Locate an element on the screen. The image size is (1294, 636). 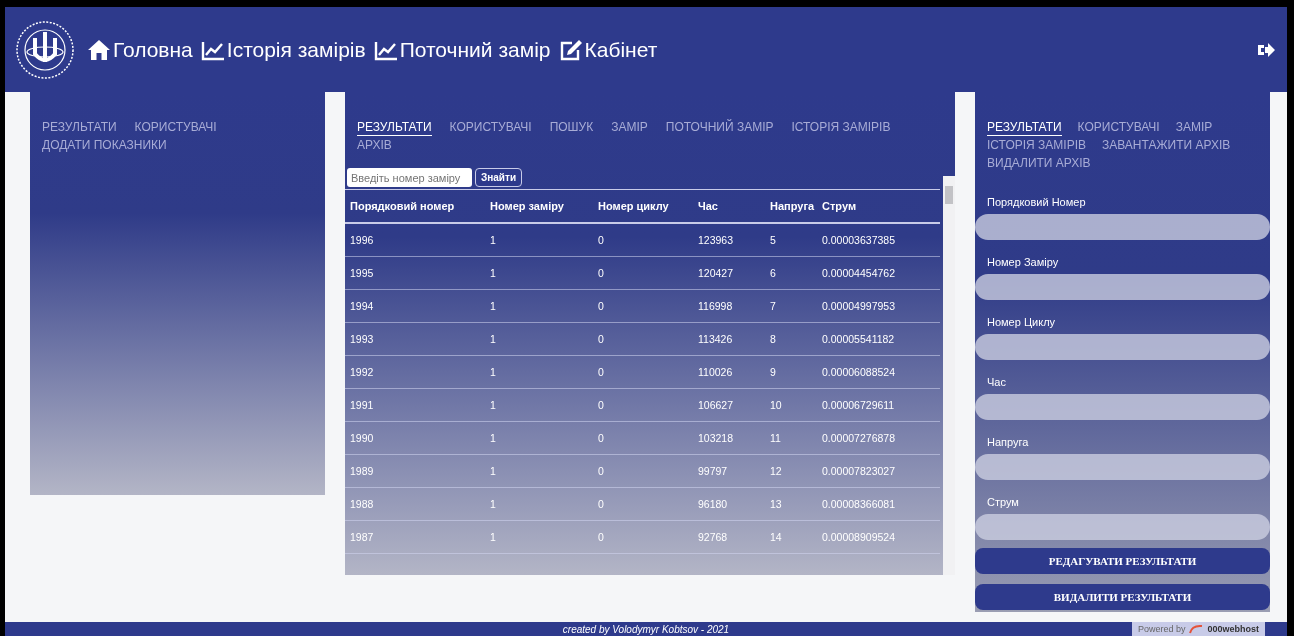
field-label: Номер Заміру is located at coordinates (1023, 263).